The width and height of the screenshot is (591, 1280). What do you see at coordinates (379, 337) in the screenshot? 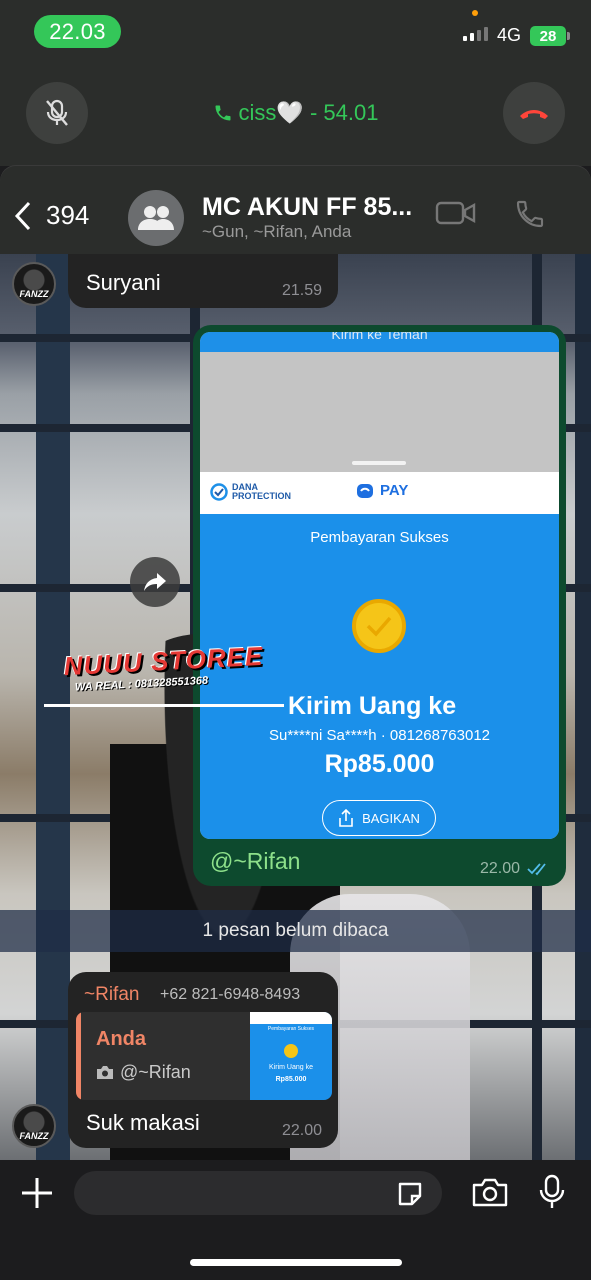
I see `screenshot-top-text: Kirim ke Teman` at bounding box center [379, 337].